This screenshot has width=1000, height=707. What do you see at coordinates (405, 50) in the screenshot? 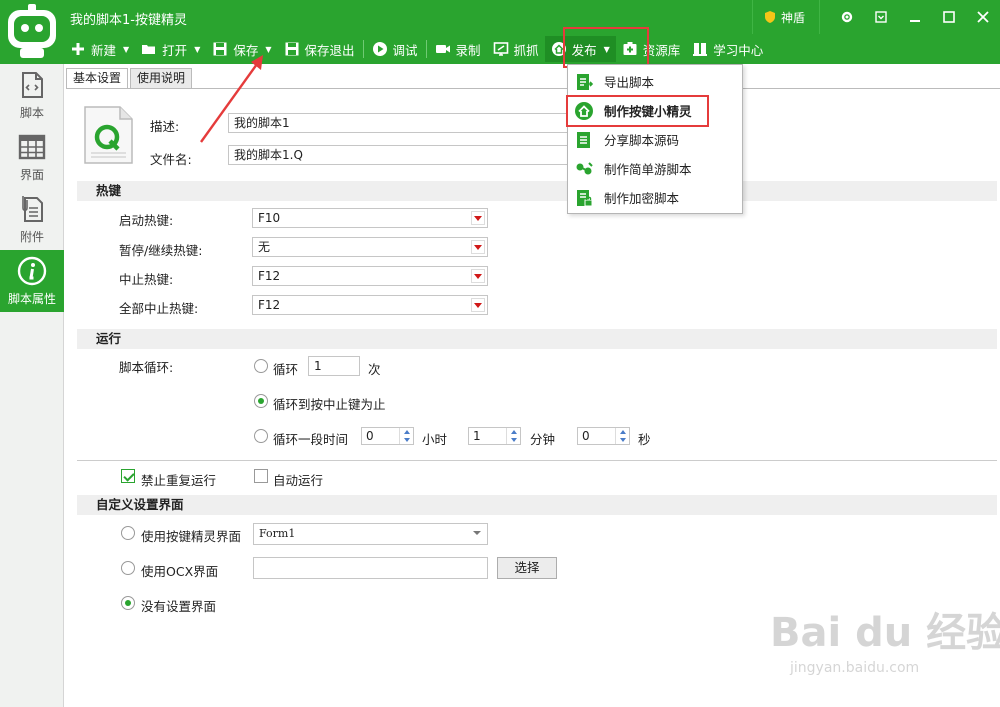
I see `debug-label: 调试` at bounding box center [405, 50].